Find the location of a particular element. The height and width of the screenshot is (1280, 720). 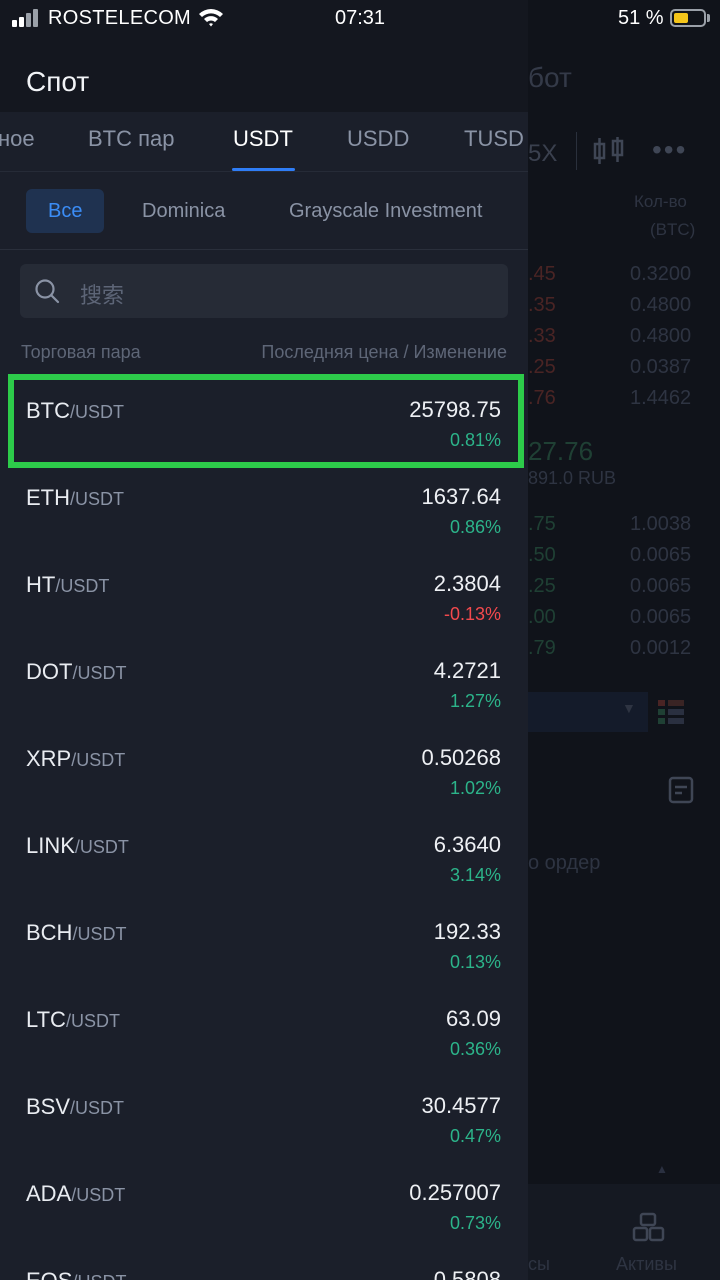

pair-base: EOS is located at coordinates (49, 1274).